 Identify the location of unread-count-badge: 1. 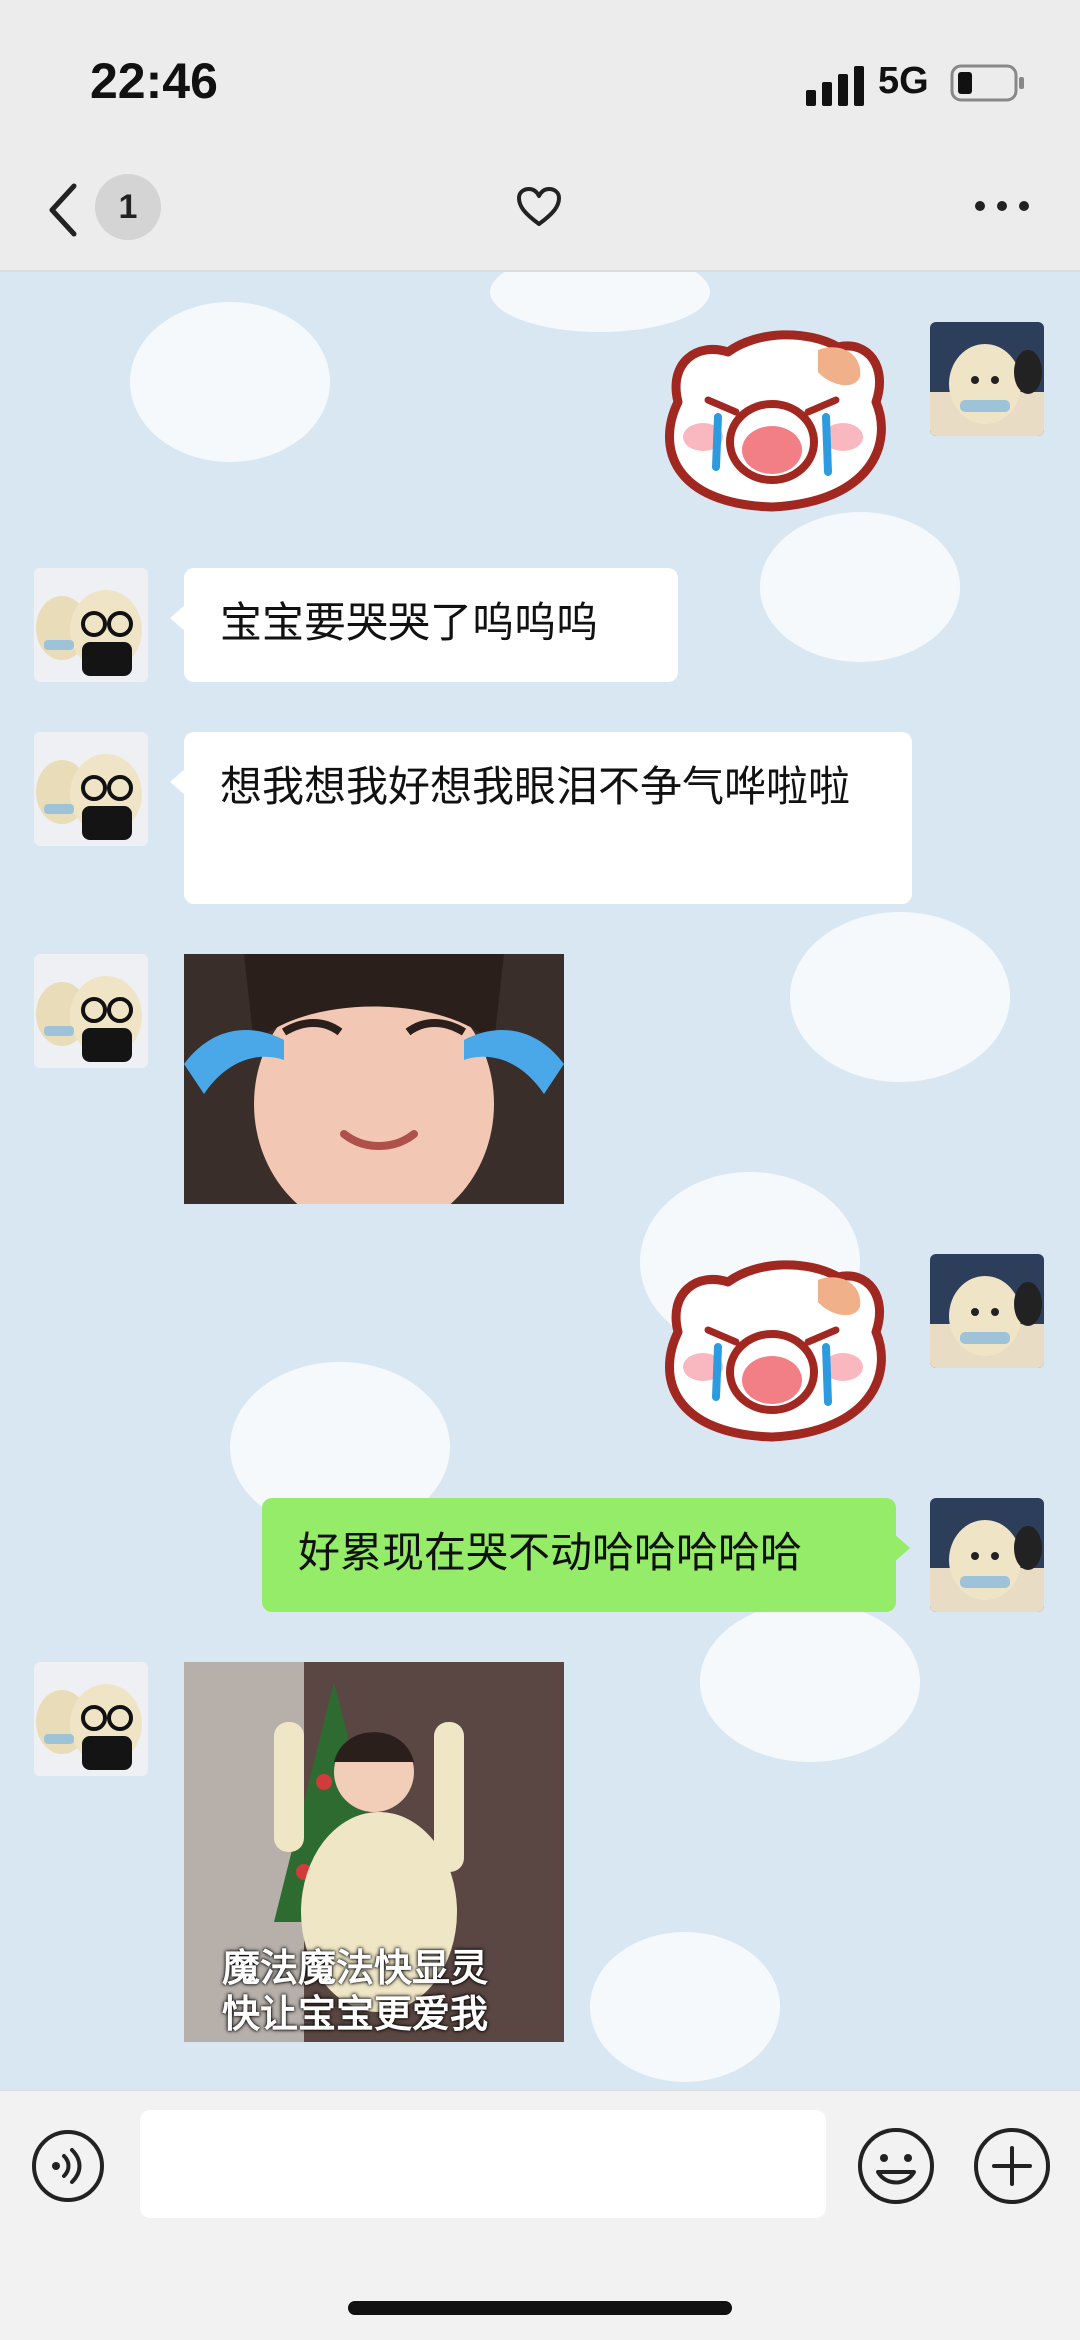
(128, 207).